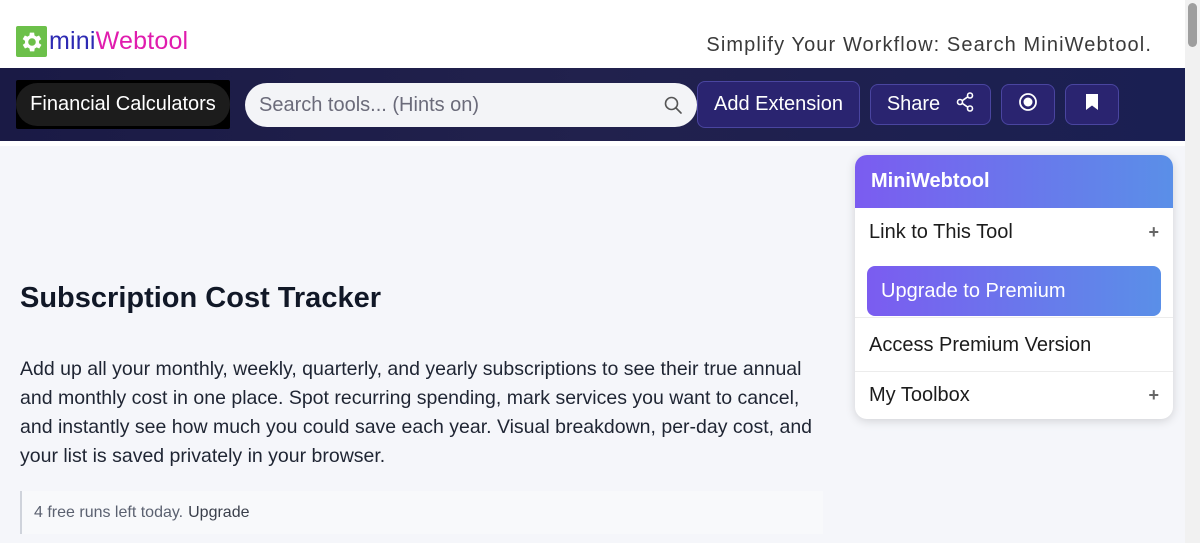 The height and width of the screenshot is (543, 1200). I want to click on search-input, so click(461, 105).